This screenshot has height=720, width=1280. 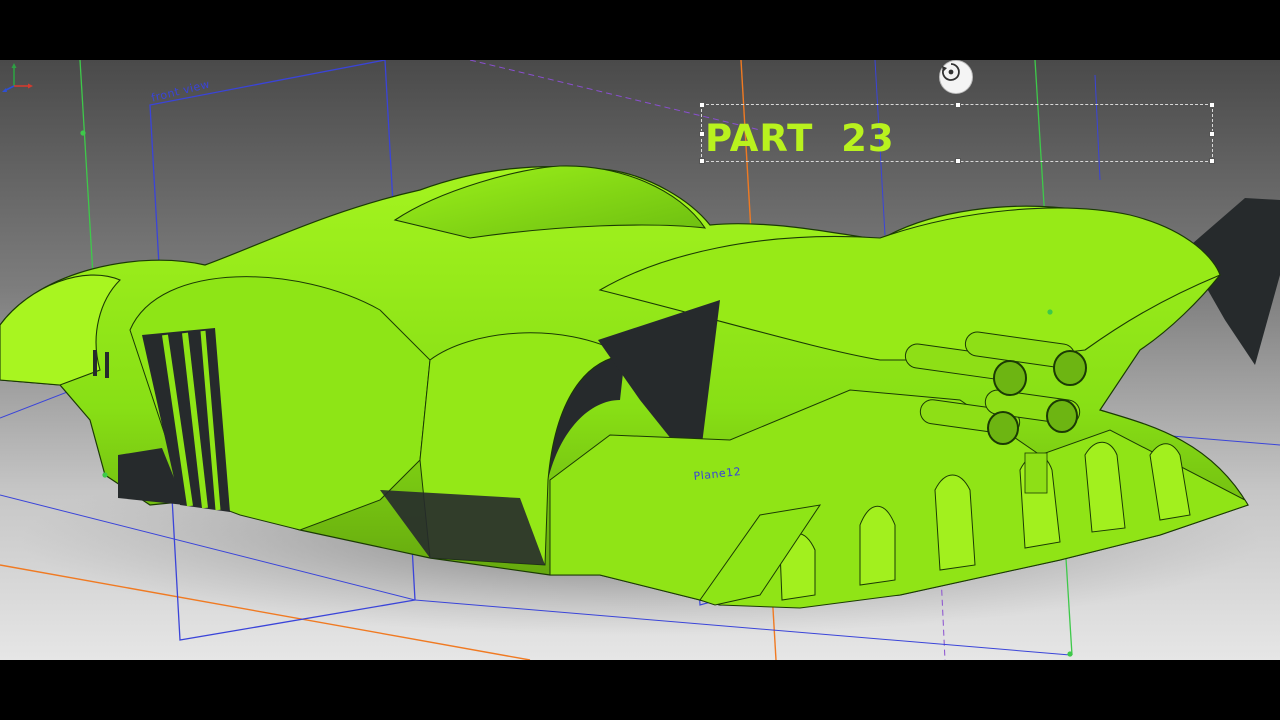 What do you see at coordinates (1036, 473) in the screenshot?
I see `bolt-panel` at bounding box center [1036, 473].